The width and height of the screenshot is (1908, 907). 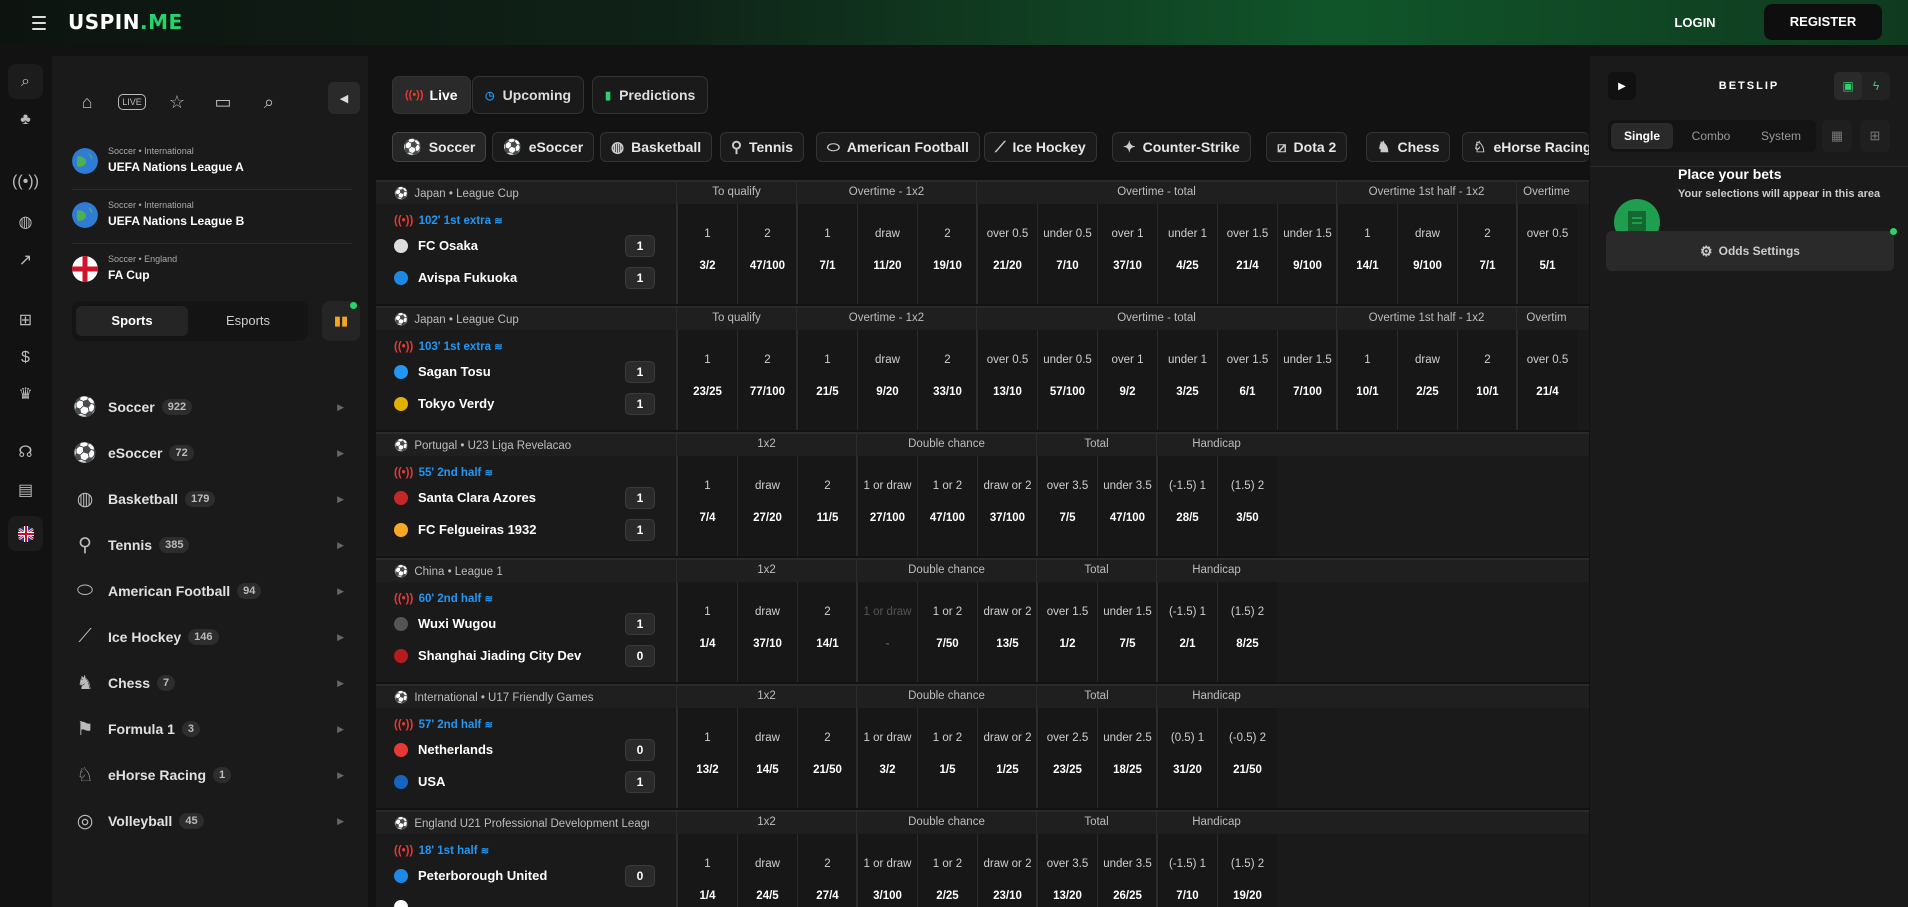 What do you see at coordinates (1007, 380) in the screenshot?
I see `odds-button: over 0.5 13/10` at bounding box center [1007, 380].